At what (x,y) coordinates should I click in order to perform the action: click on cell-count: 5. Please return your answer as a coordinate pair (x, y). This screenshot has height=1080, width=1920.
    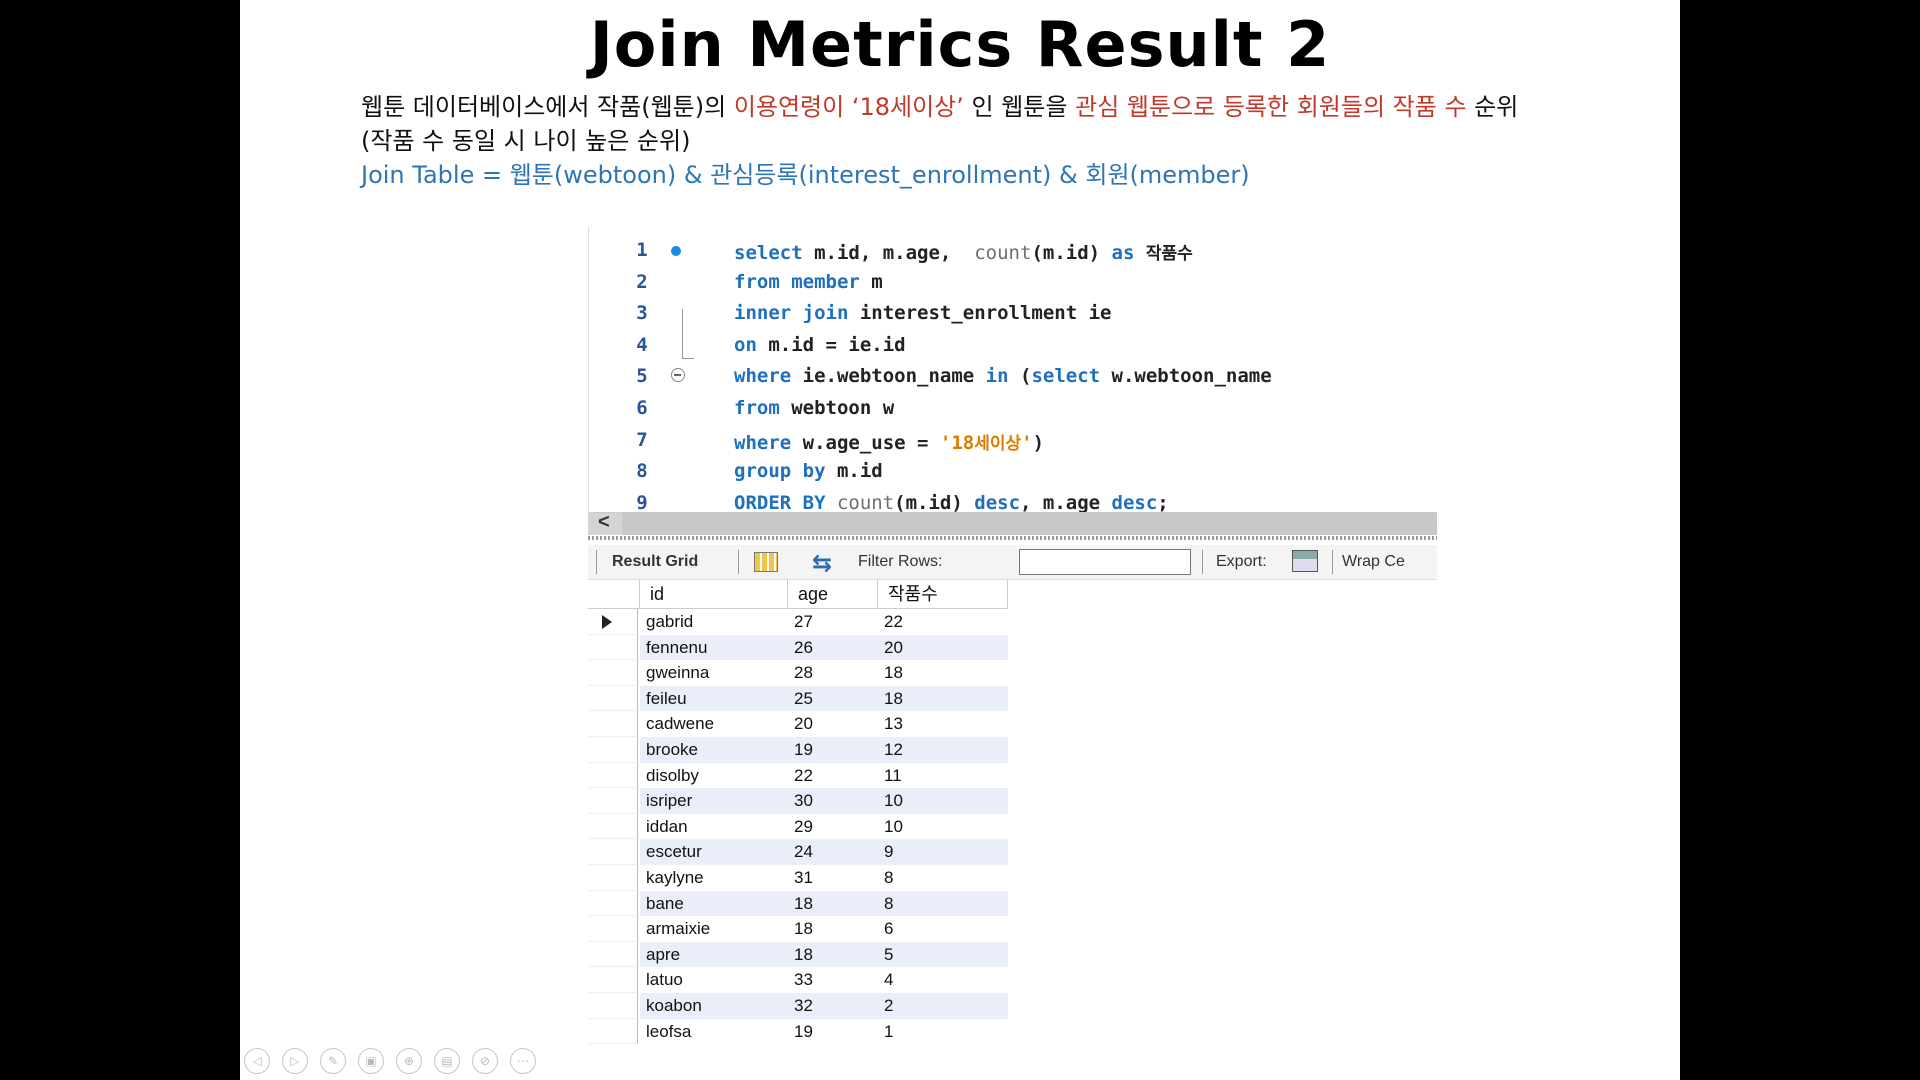
    Looking at the image, I should click on (943, 954).